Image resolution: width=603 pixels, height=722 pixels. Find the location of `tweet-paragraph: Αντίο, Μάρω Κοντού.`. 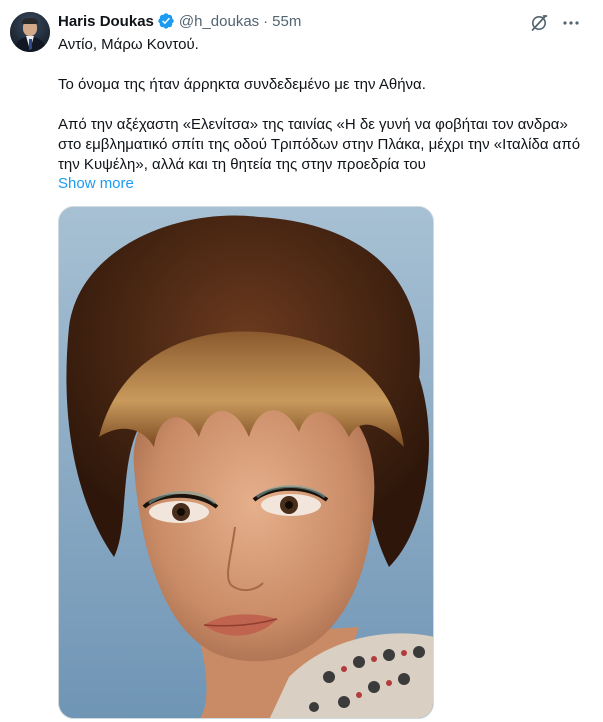

tweet-paragraph: Αντίο, Μάρω Κοντού. is located at coordinates (128, 44).